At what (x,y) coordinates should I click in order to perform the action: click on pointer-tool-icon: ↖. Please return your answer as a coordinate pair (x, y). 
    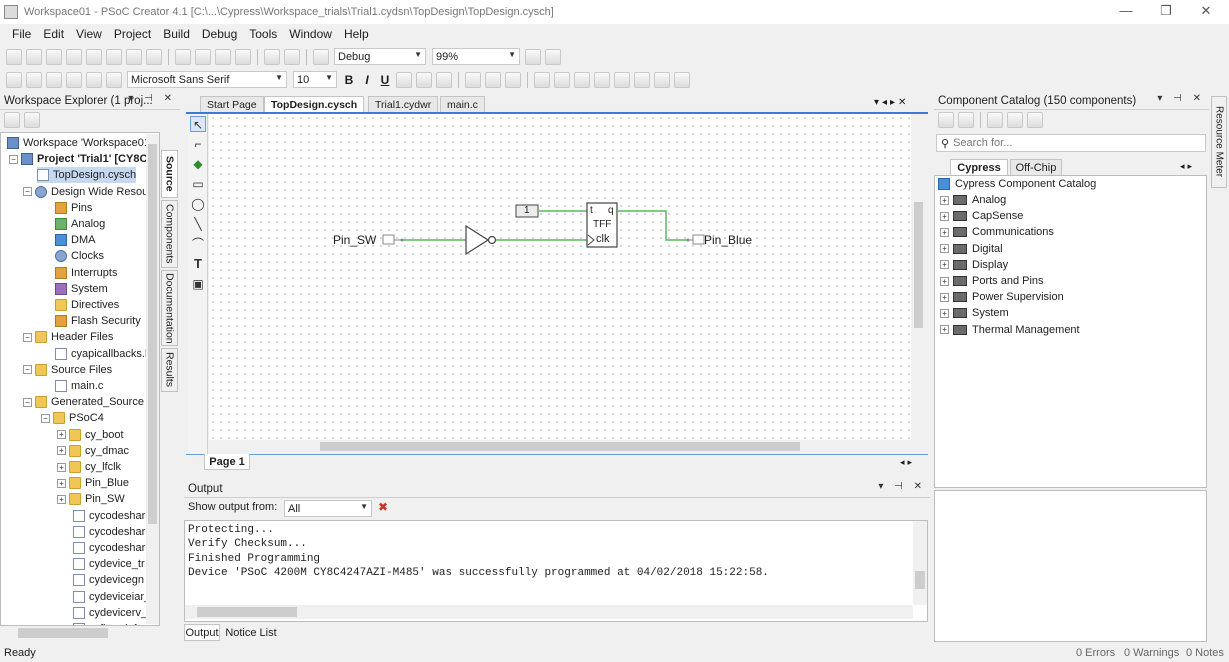
    Looking at the image, I should click on (198, 124).